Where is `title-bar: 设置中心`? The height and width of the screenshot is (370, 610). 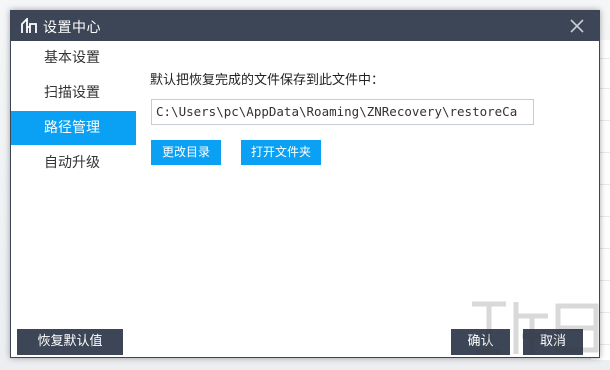
title-bar: 设置中心 is located at coordinates (305, 26).